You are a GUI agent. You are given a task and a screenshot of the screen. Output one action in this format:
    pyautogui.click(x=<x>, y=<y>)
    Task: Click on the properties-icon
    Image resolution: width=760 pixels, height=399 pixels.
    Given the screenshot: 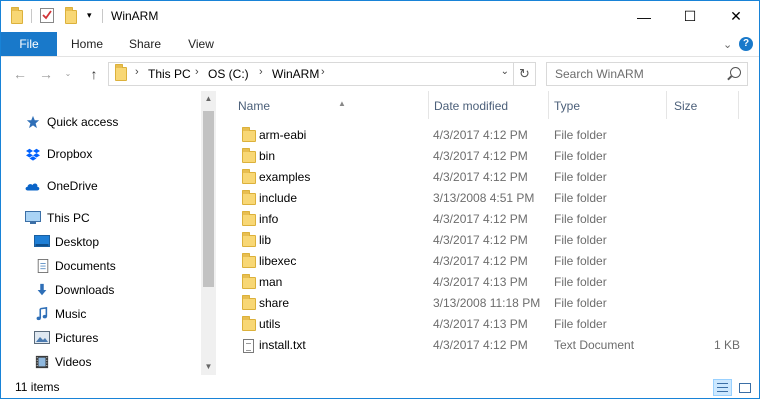 What is the action you would take?
    pyautogui.click(x=47, y=16)
    